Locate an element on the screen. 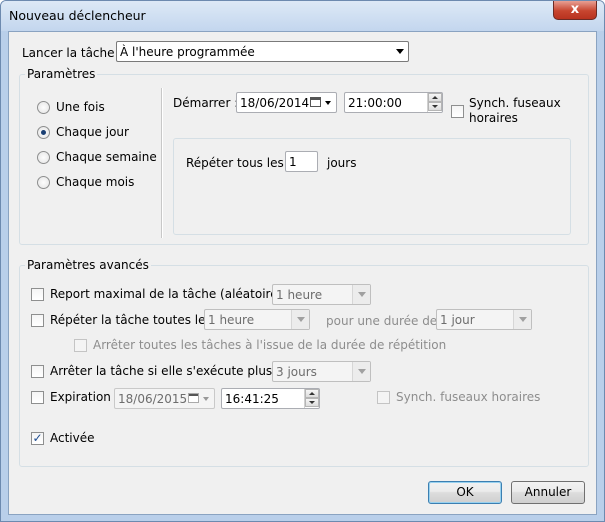  start-time-spinner is located at coordinates (434, 102).